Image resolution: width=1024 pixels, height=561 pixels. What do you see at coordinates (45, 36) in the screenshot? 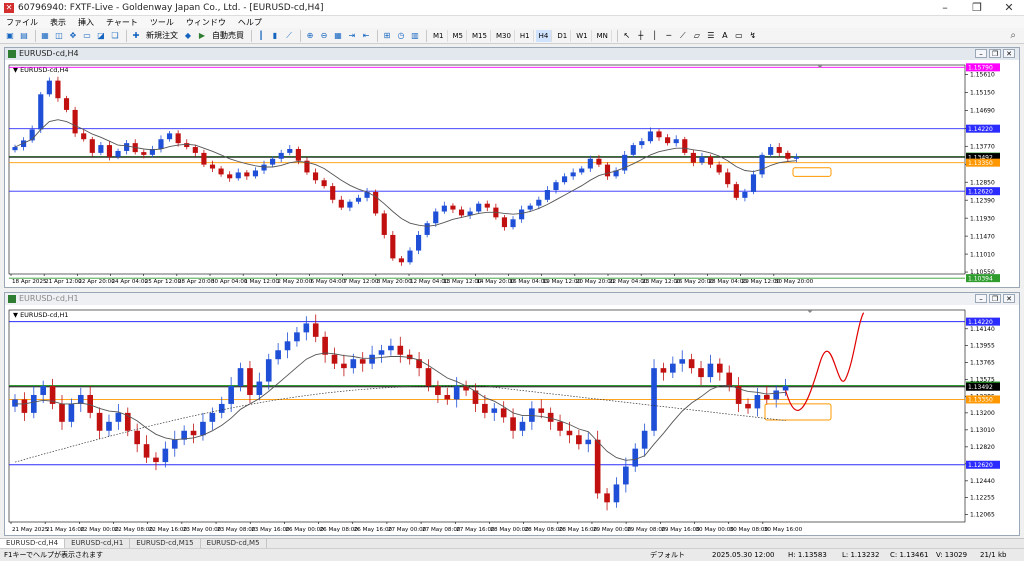
I see `market-watch-icon: ▦` at bounding box center [45, 36].